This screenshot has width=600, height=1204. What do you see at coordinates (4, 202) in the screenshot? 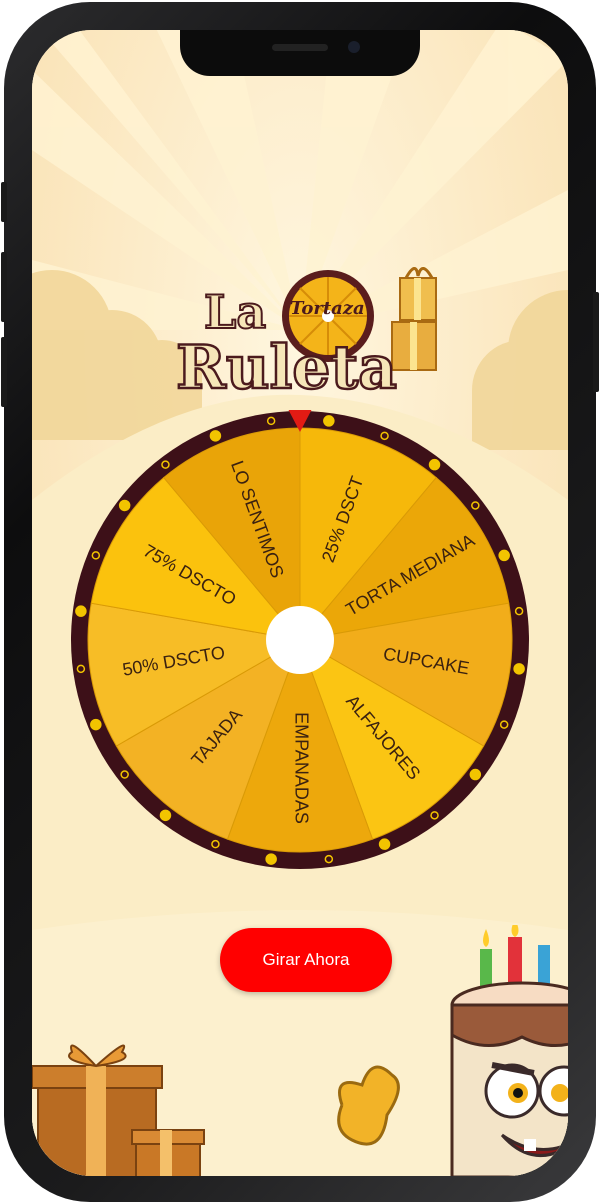
I see `mute-switch` at bounding box center [4, 202].